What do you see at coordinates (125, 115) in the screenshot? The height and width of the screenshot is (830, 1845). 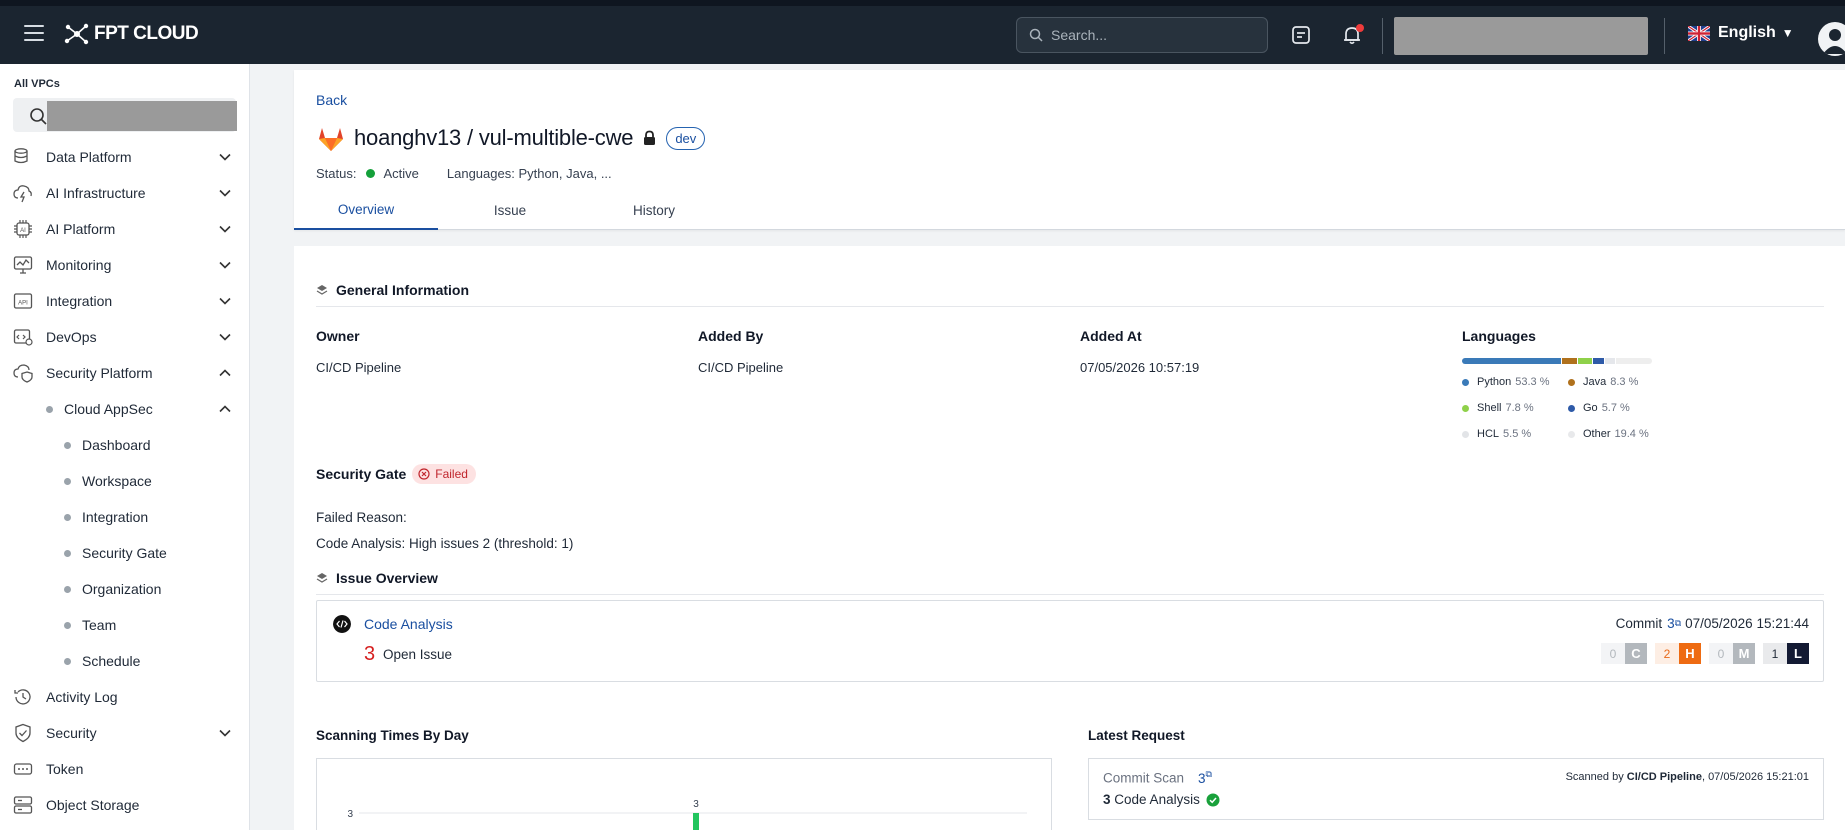 I see `vpc-search` at bounding box center [125, 115].